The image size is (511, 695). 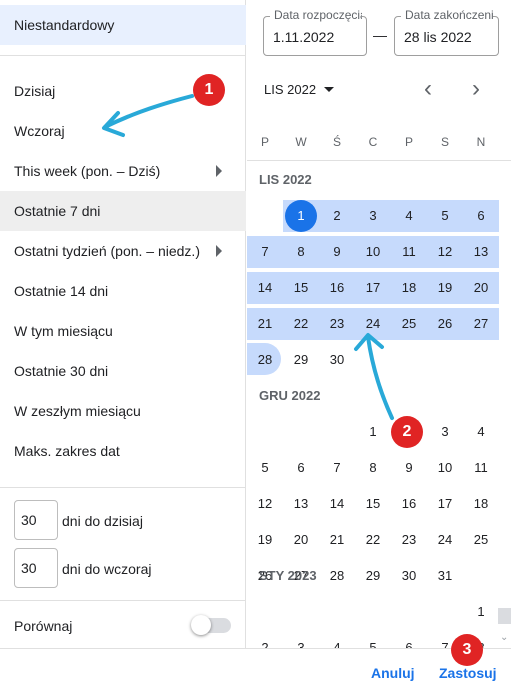 I want to click on toggle-knob, so click(x=201, y=625).